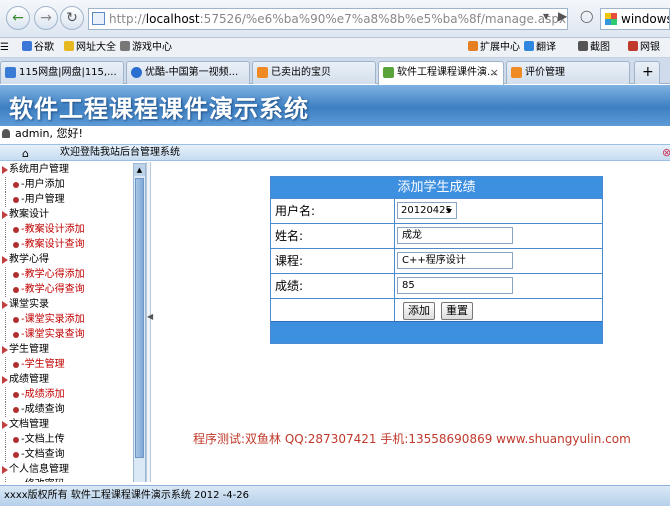  Describe the element at coordinates (146, 47) in the screenshot. I see `fav-games: 游戏中心` at that location.